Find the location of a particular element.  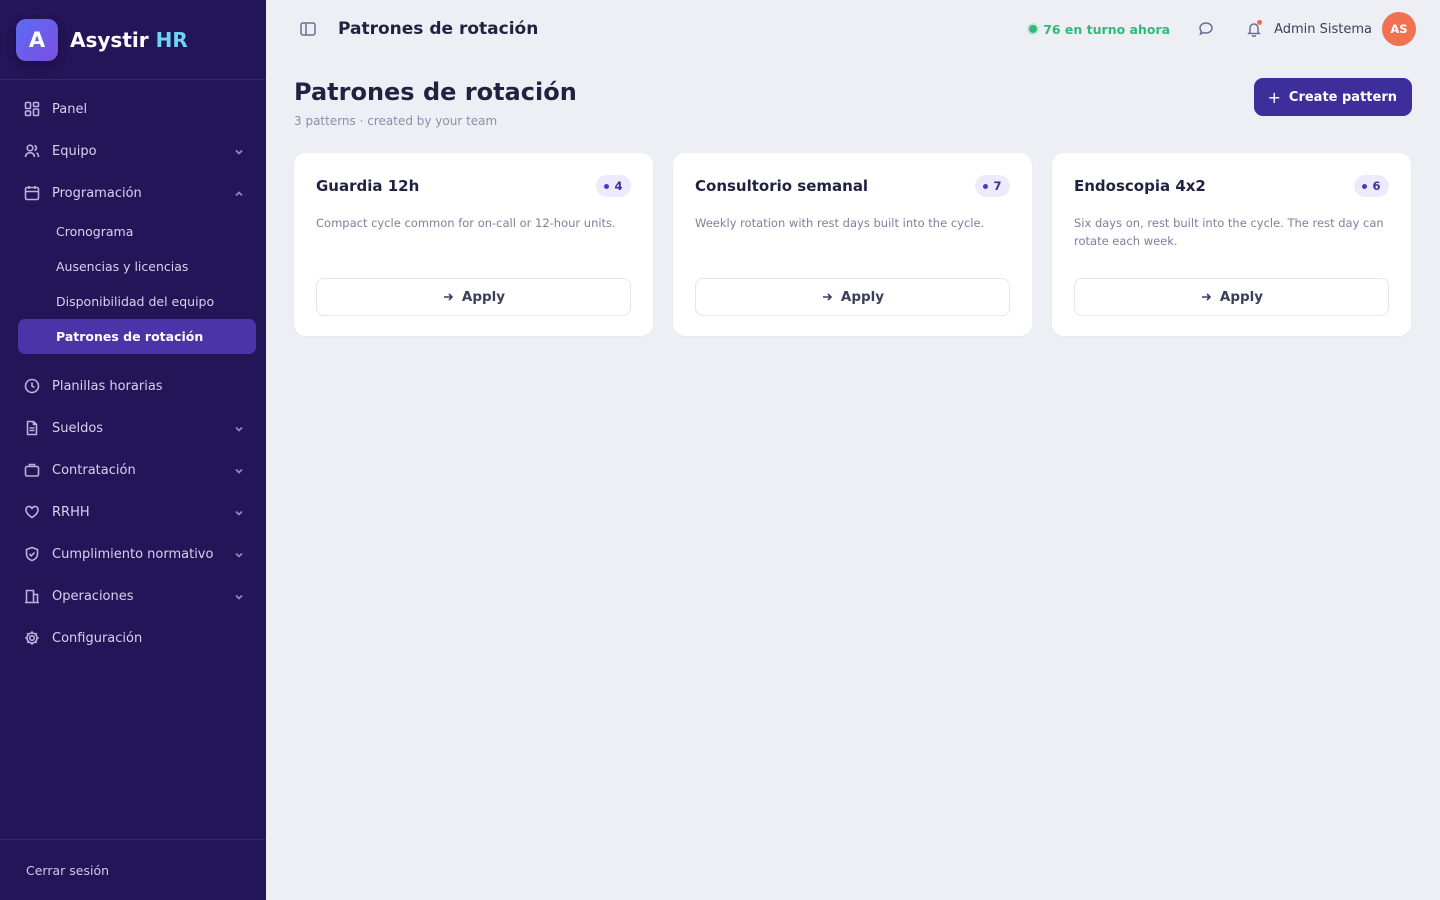

sidebar-item-programacion: Programación is located at coordinates (133, 193).